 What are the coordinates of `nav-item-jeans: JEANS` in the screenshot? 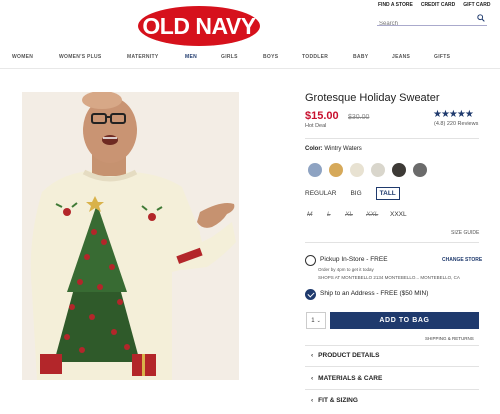 It's located at (401, 57).